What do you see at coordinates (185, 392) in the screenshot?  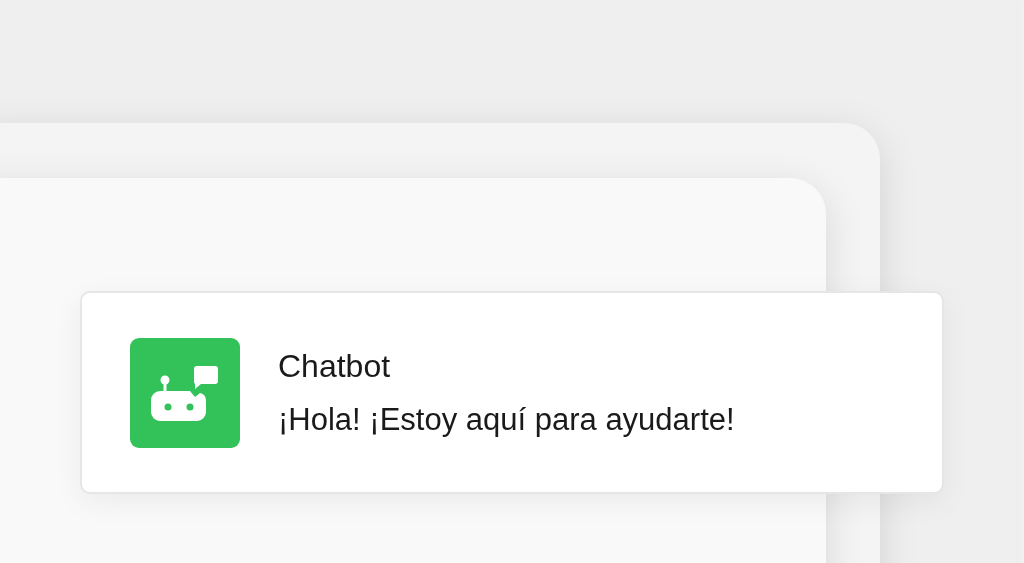 I see `robot-icon` at bounding box center [185, 392].